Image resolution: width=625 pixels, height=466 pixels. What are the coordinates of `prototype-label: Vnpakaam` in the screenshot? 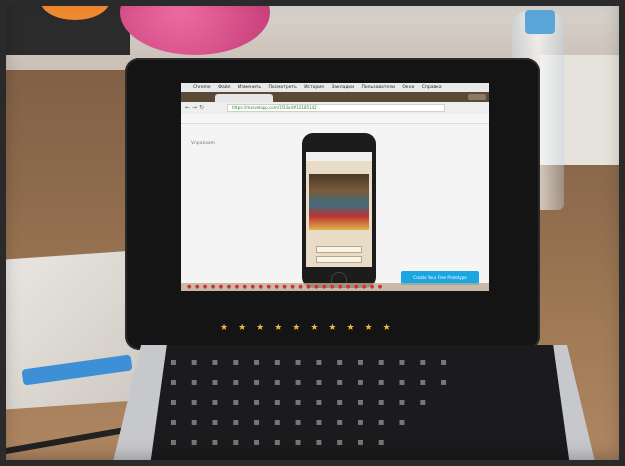 It's located at (203, 143).